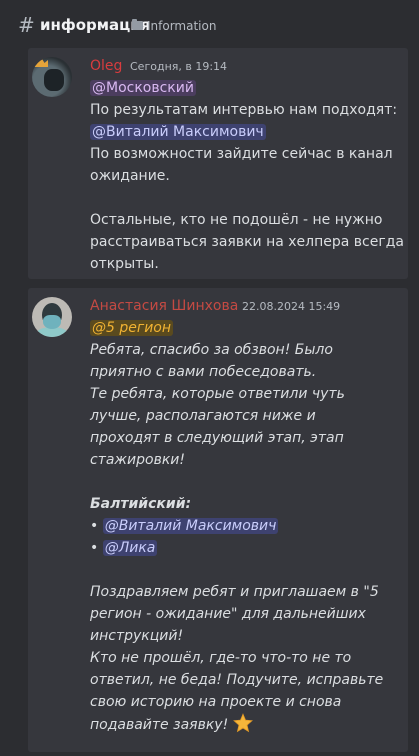  I want to click on message-text: подавайте заявку!, so click(159, 725).